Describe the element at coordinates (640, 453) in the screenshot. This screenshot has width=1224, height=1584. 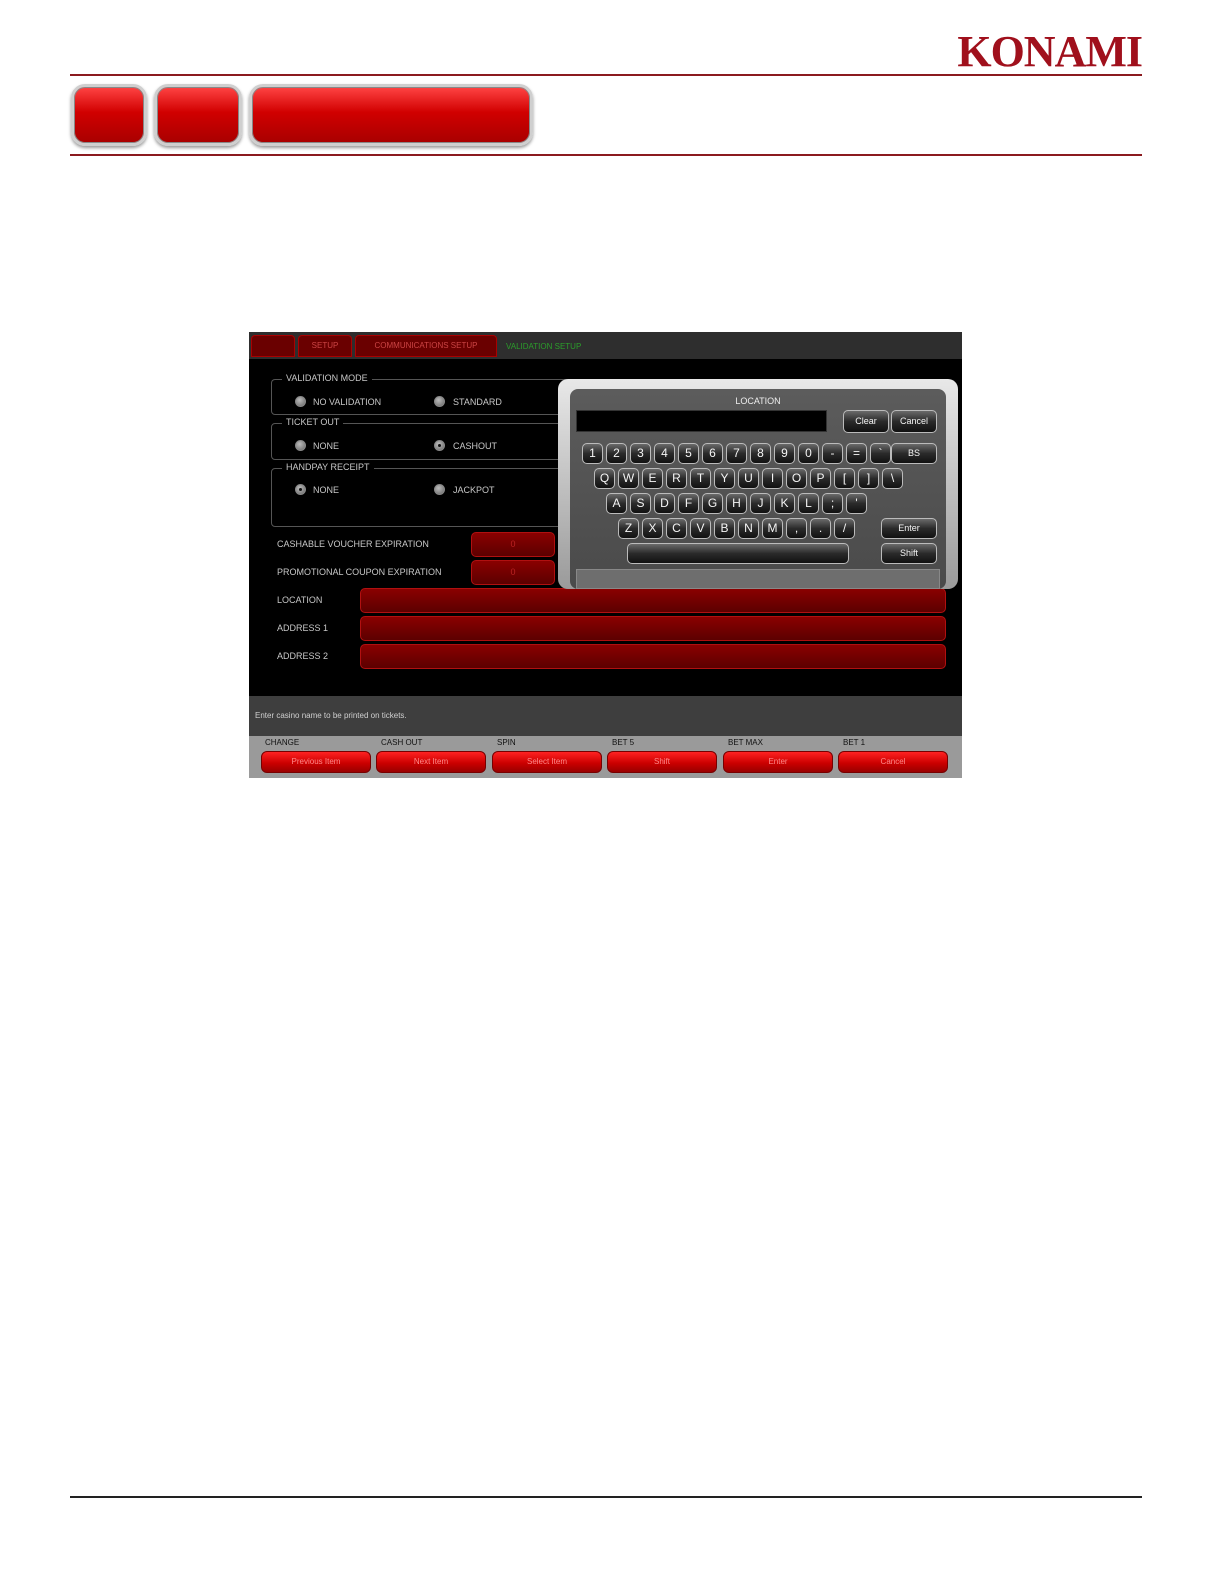
I see `keyboard-key: 3` at that location.